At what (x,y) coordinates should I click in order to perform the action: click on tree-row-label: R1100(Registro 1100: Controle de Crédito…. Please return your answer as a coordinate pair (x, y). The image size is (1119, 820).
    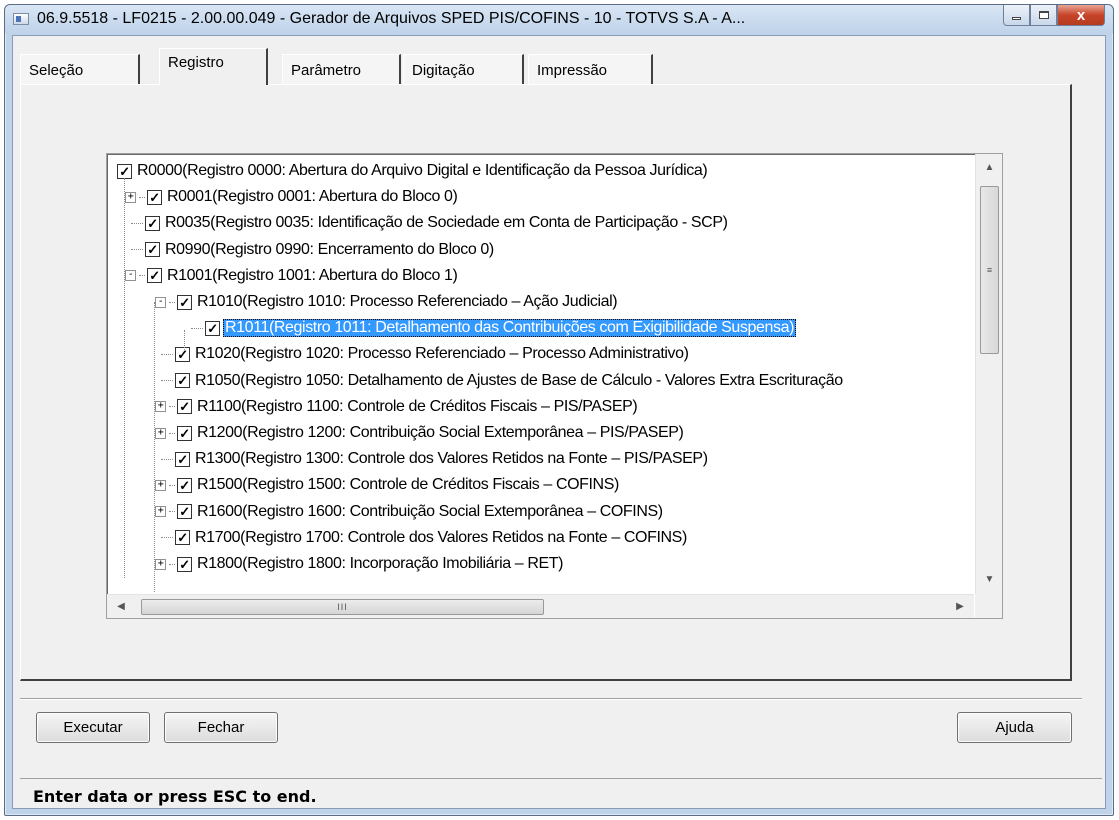
    Looking at the image, I should click on (417, 406).